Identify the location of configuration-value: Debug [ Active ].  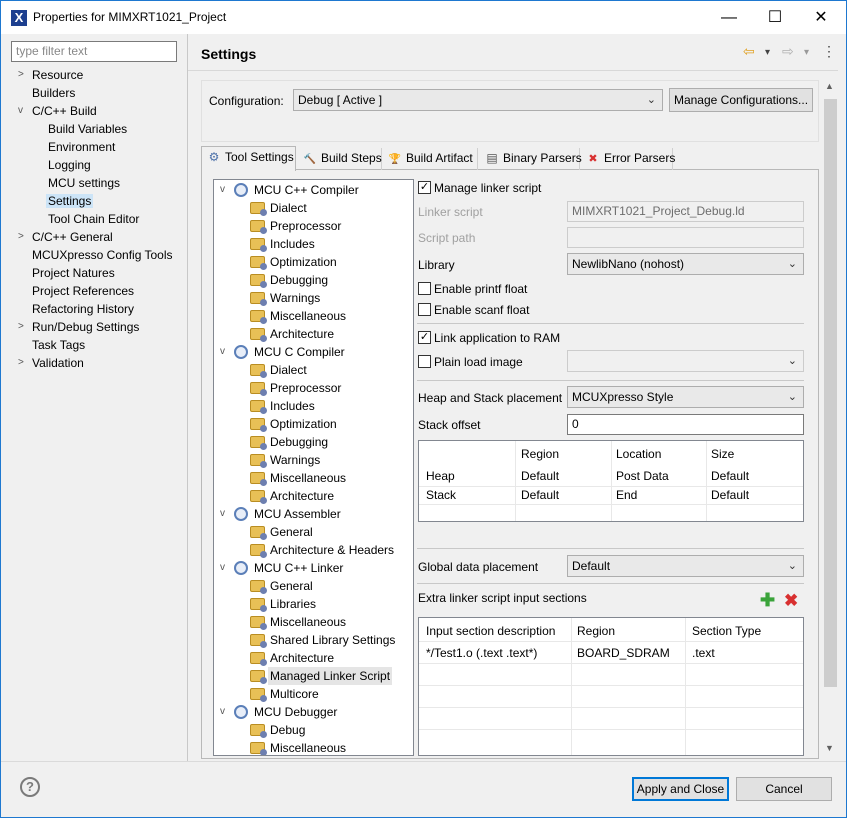
(340, 100).